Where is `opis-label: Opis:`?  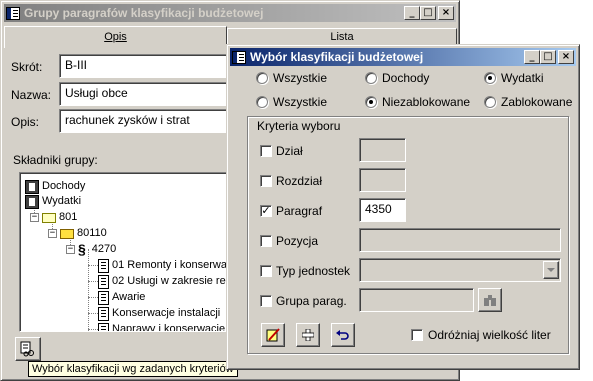
opis-label: Opis: is located at coordinates (25, 122).